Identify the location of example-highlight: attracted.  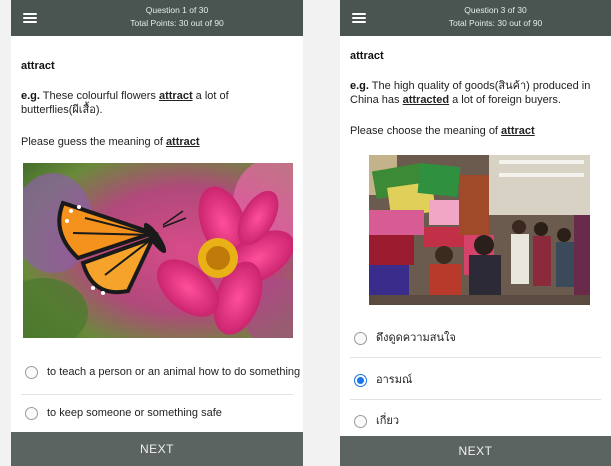
(426, 100).